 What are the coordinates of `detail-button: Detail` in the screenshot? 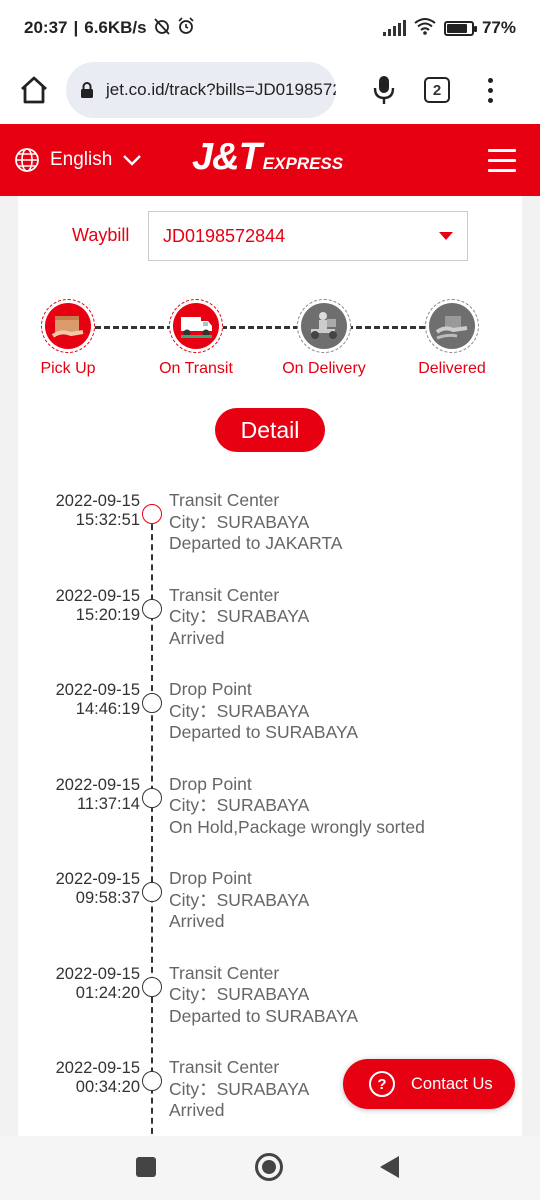 It's located at (270, 430).